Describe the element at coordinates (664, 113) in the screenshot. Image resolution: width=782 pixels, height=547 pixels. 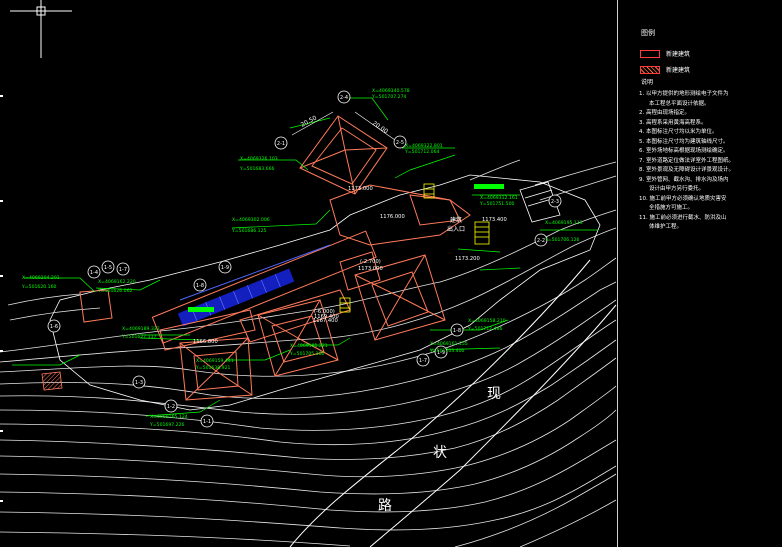
I see `note-line: 2. 高程由现场指定。` at that location.